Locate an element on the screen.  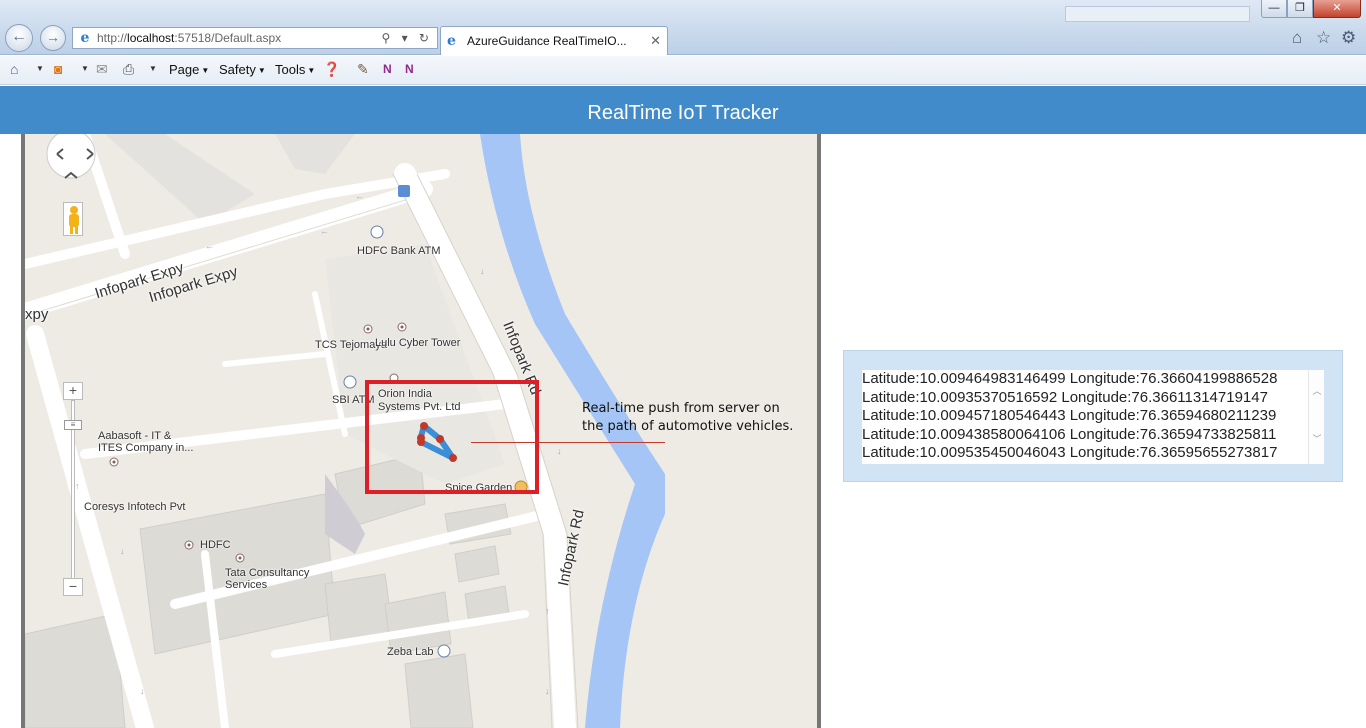
print-icon: ⎙ is located at coordinates (128, 69).